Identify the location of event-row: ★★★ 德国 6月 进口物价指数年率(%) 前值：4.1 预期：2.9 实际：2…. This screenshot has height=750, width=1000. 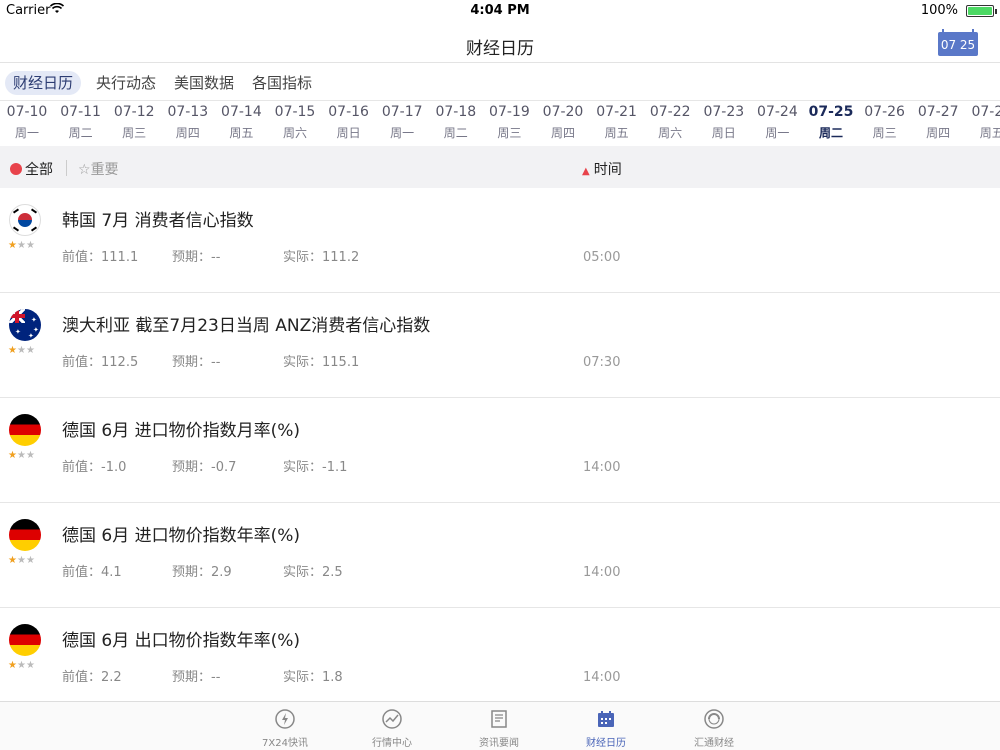
(500, 555).